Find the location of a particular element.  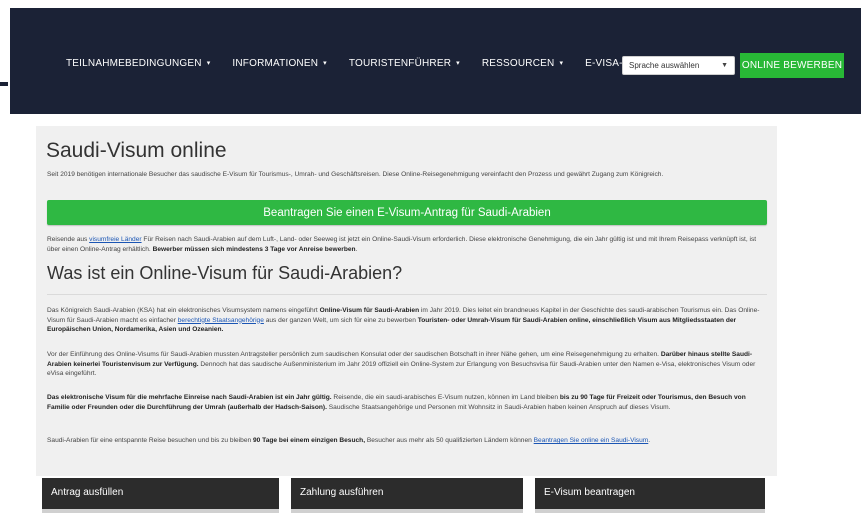

nav-item-label: TEILNAHMEBEDINGUNGEN is located at coordinates (134, 63).